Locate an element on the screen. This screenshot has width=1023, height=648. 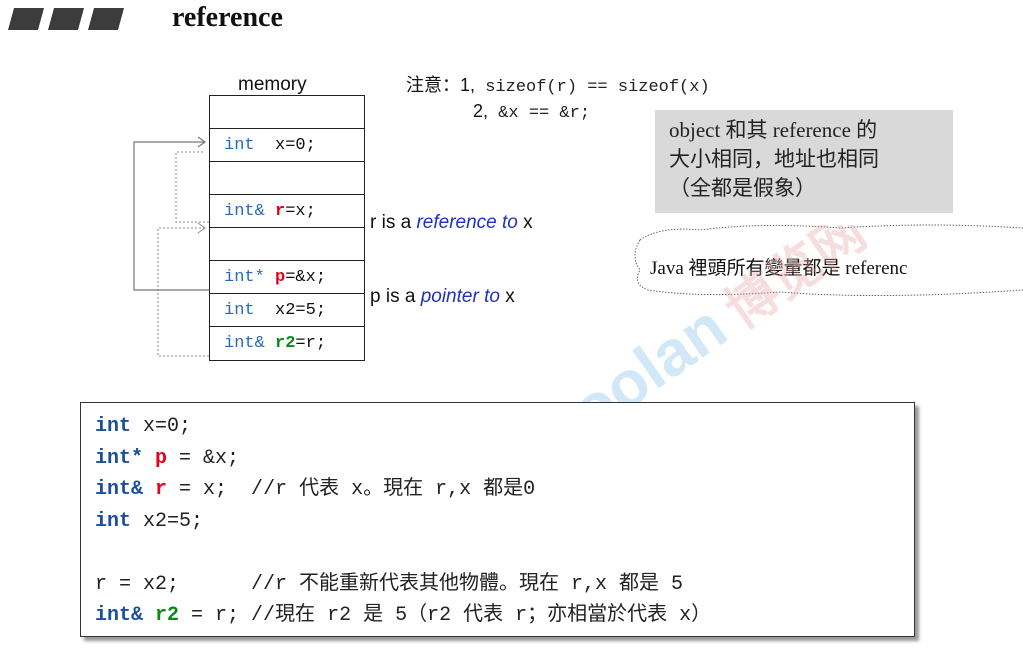
memory-cell-p: int* p=&x; is located at coordinates (287, 277).